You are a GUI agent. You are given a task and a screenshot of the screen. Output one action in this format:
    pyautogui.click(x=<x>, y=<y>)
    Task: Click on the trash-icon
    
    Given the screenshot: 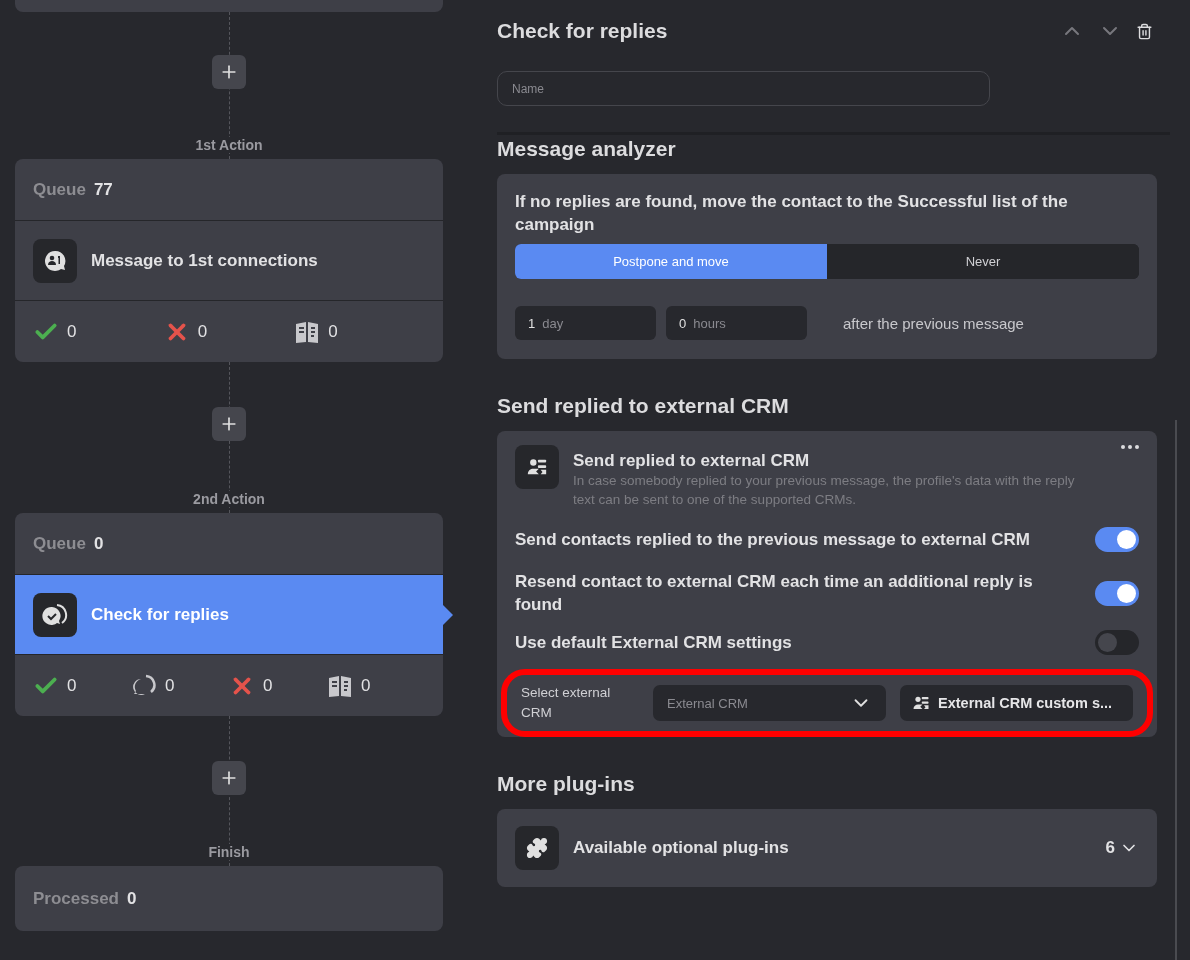 What is the action you would take?
    pyautogui.click(x=1144, y=31)
    